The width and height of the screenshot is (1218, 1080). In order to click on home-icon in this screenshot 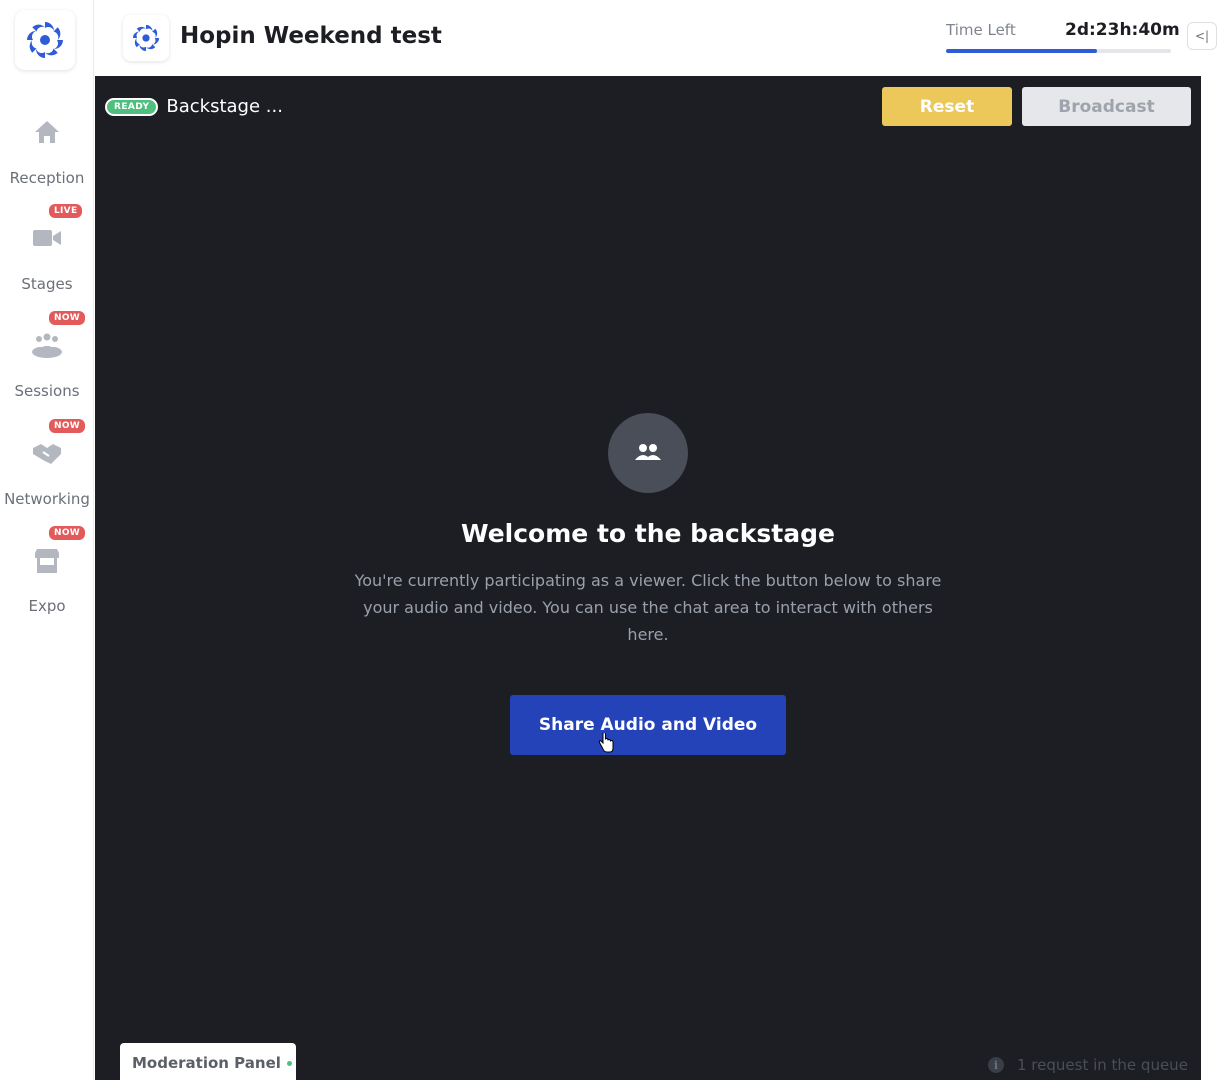, I will do `click(47, 132)`.